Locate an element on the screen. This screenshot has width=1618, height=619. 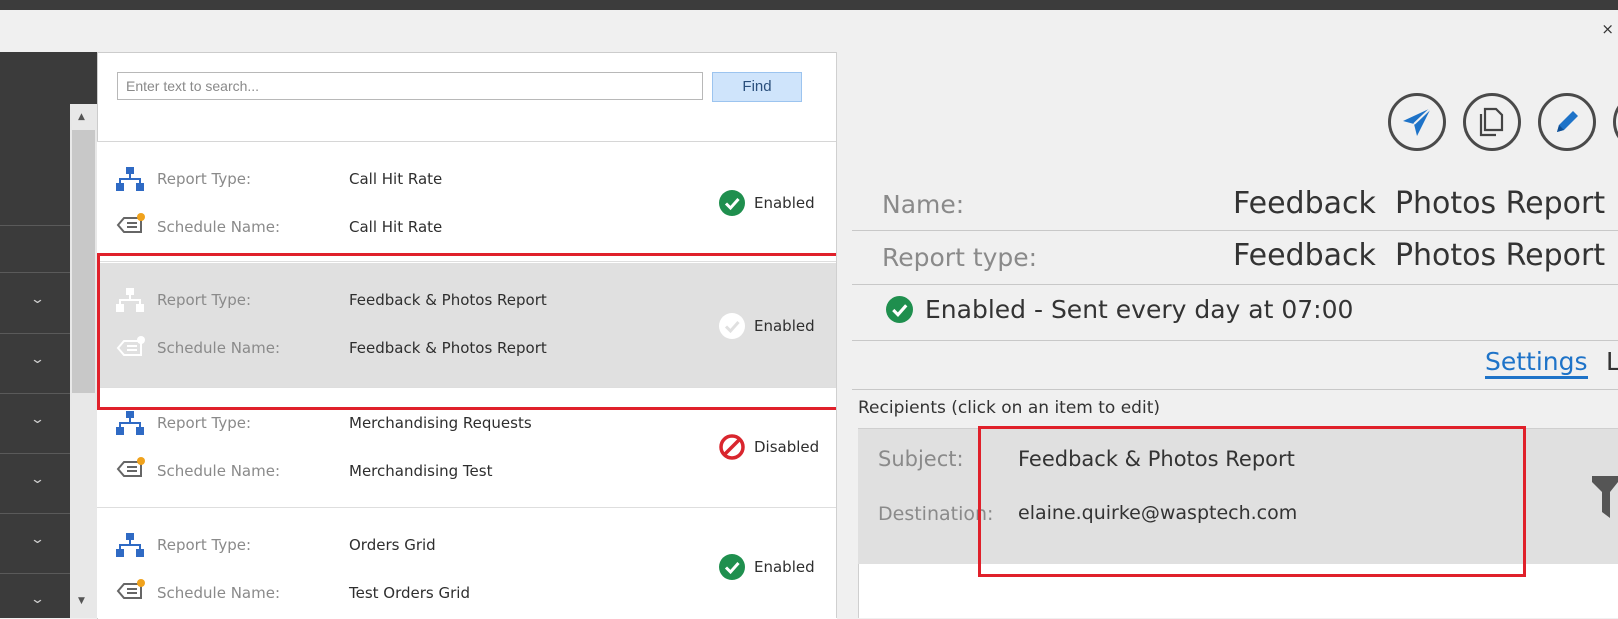
recipients-title: Recipients (click on an item to edit) is located at coordinates (1009, 408).